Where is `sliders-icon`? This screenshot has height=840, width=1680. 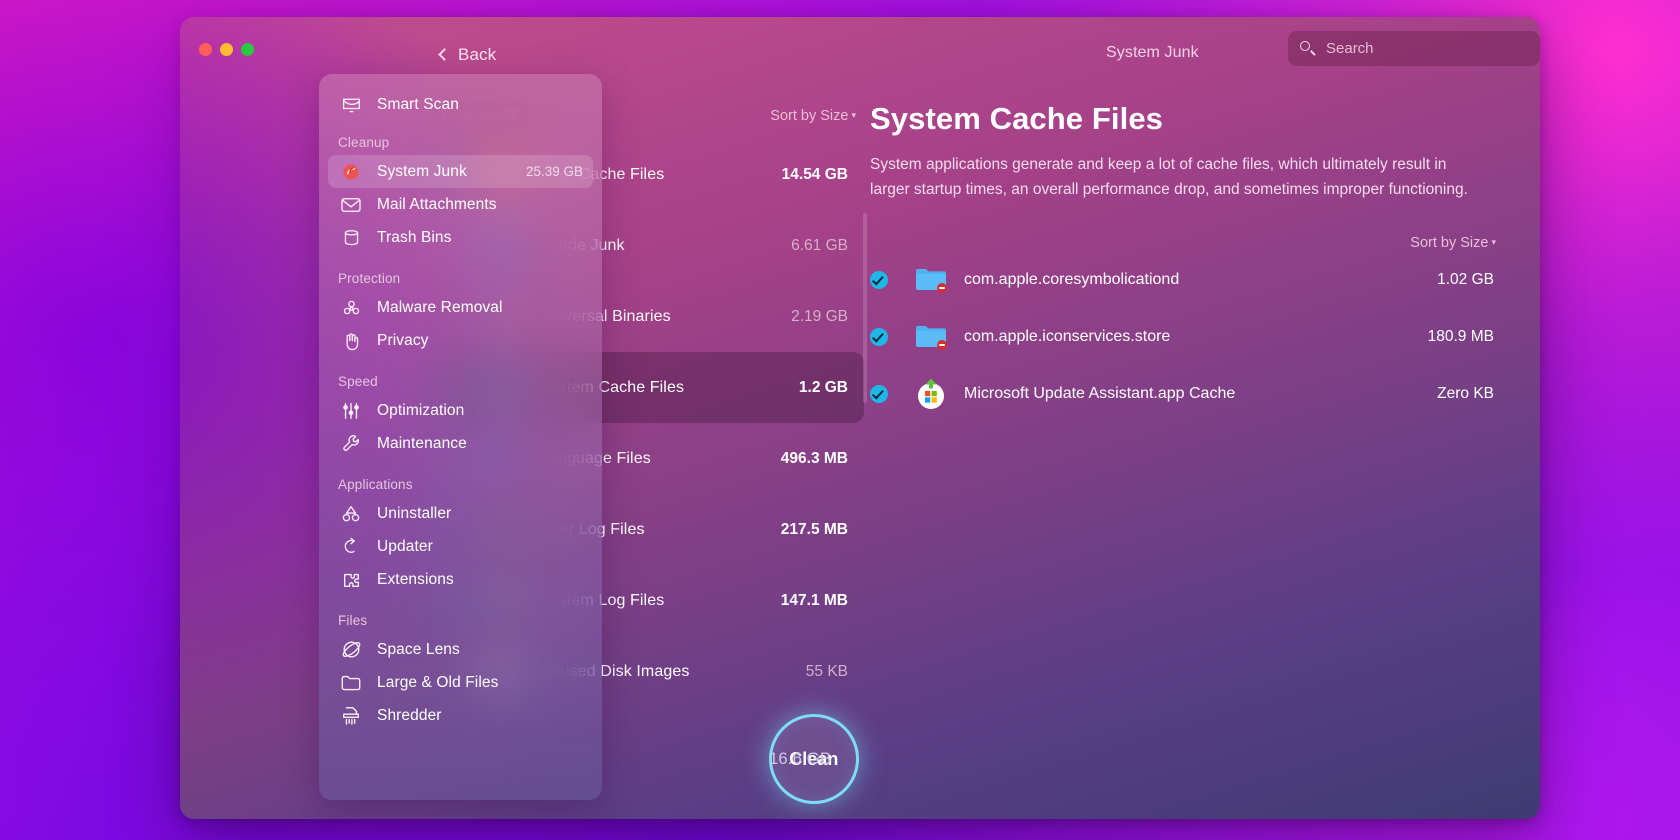 sliders-icon is located at coordinates (351, 411).